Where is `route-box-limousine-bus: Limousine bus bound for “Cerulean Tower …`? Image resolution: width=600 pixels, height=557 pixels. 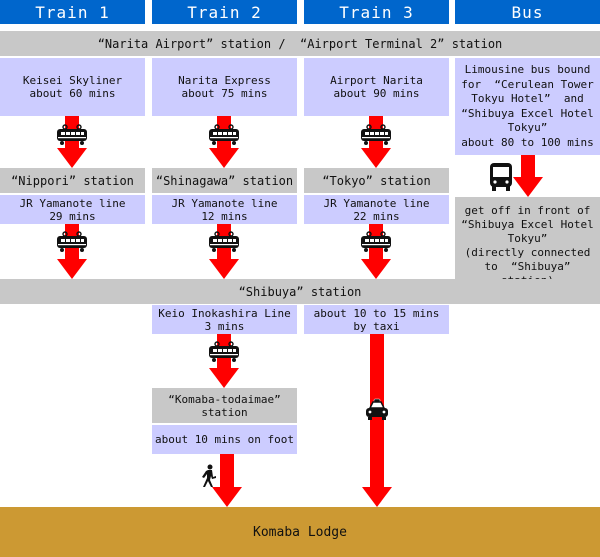
route-box-limousine-bus: Limousine bus bound for “Cerulean Tower … is located at coordinates (527, 106).